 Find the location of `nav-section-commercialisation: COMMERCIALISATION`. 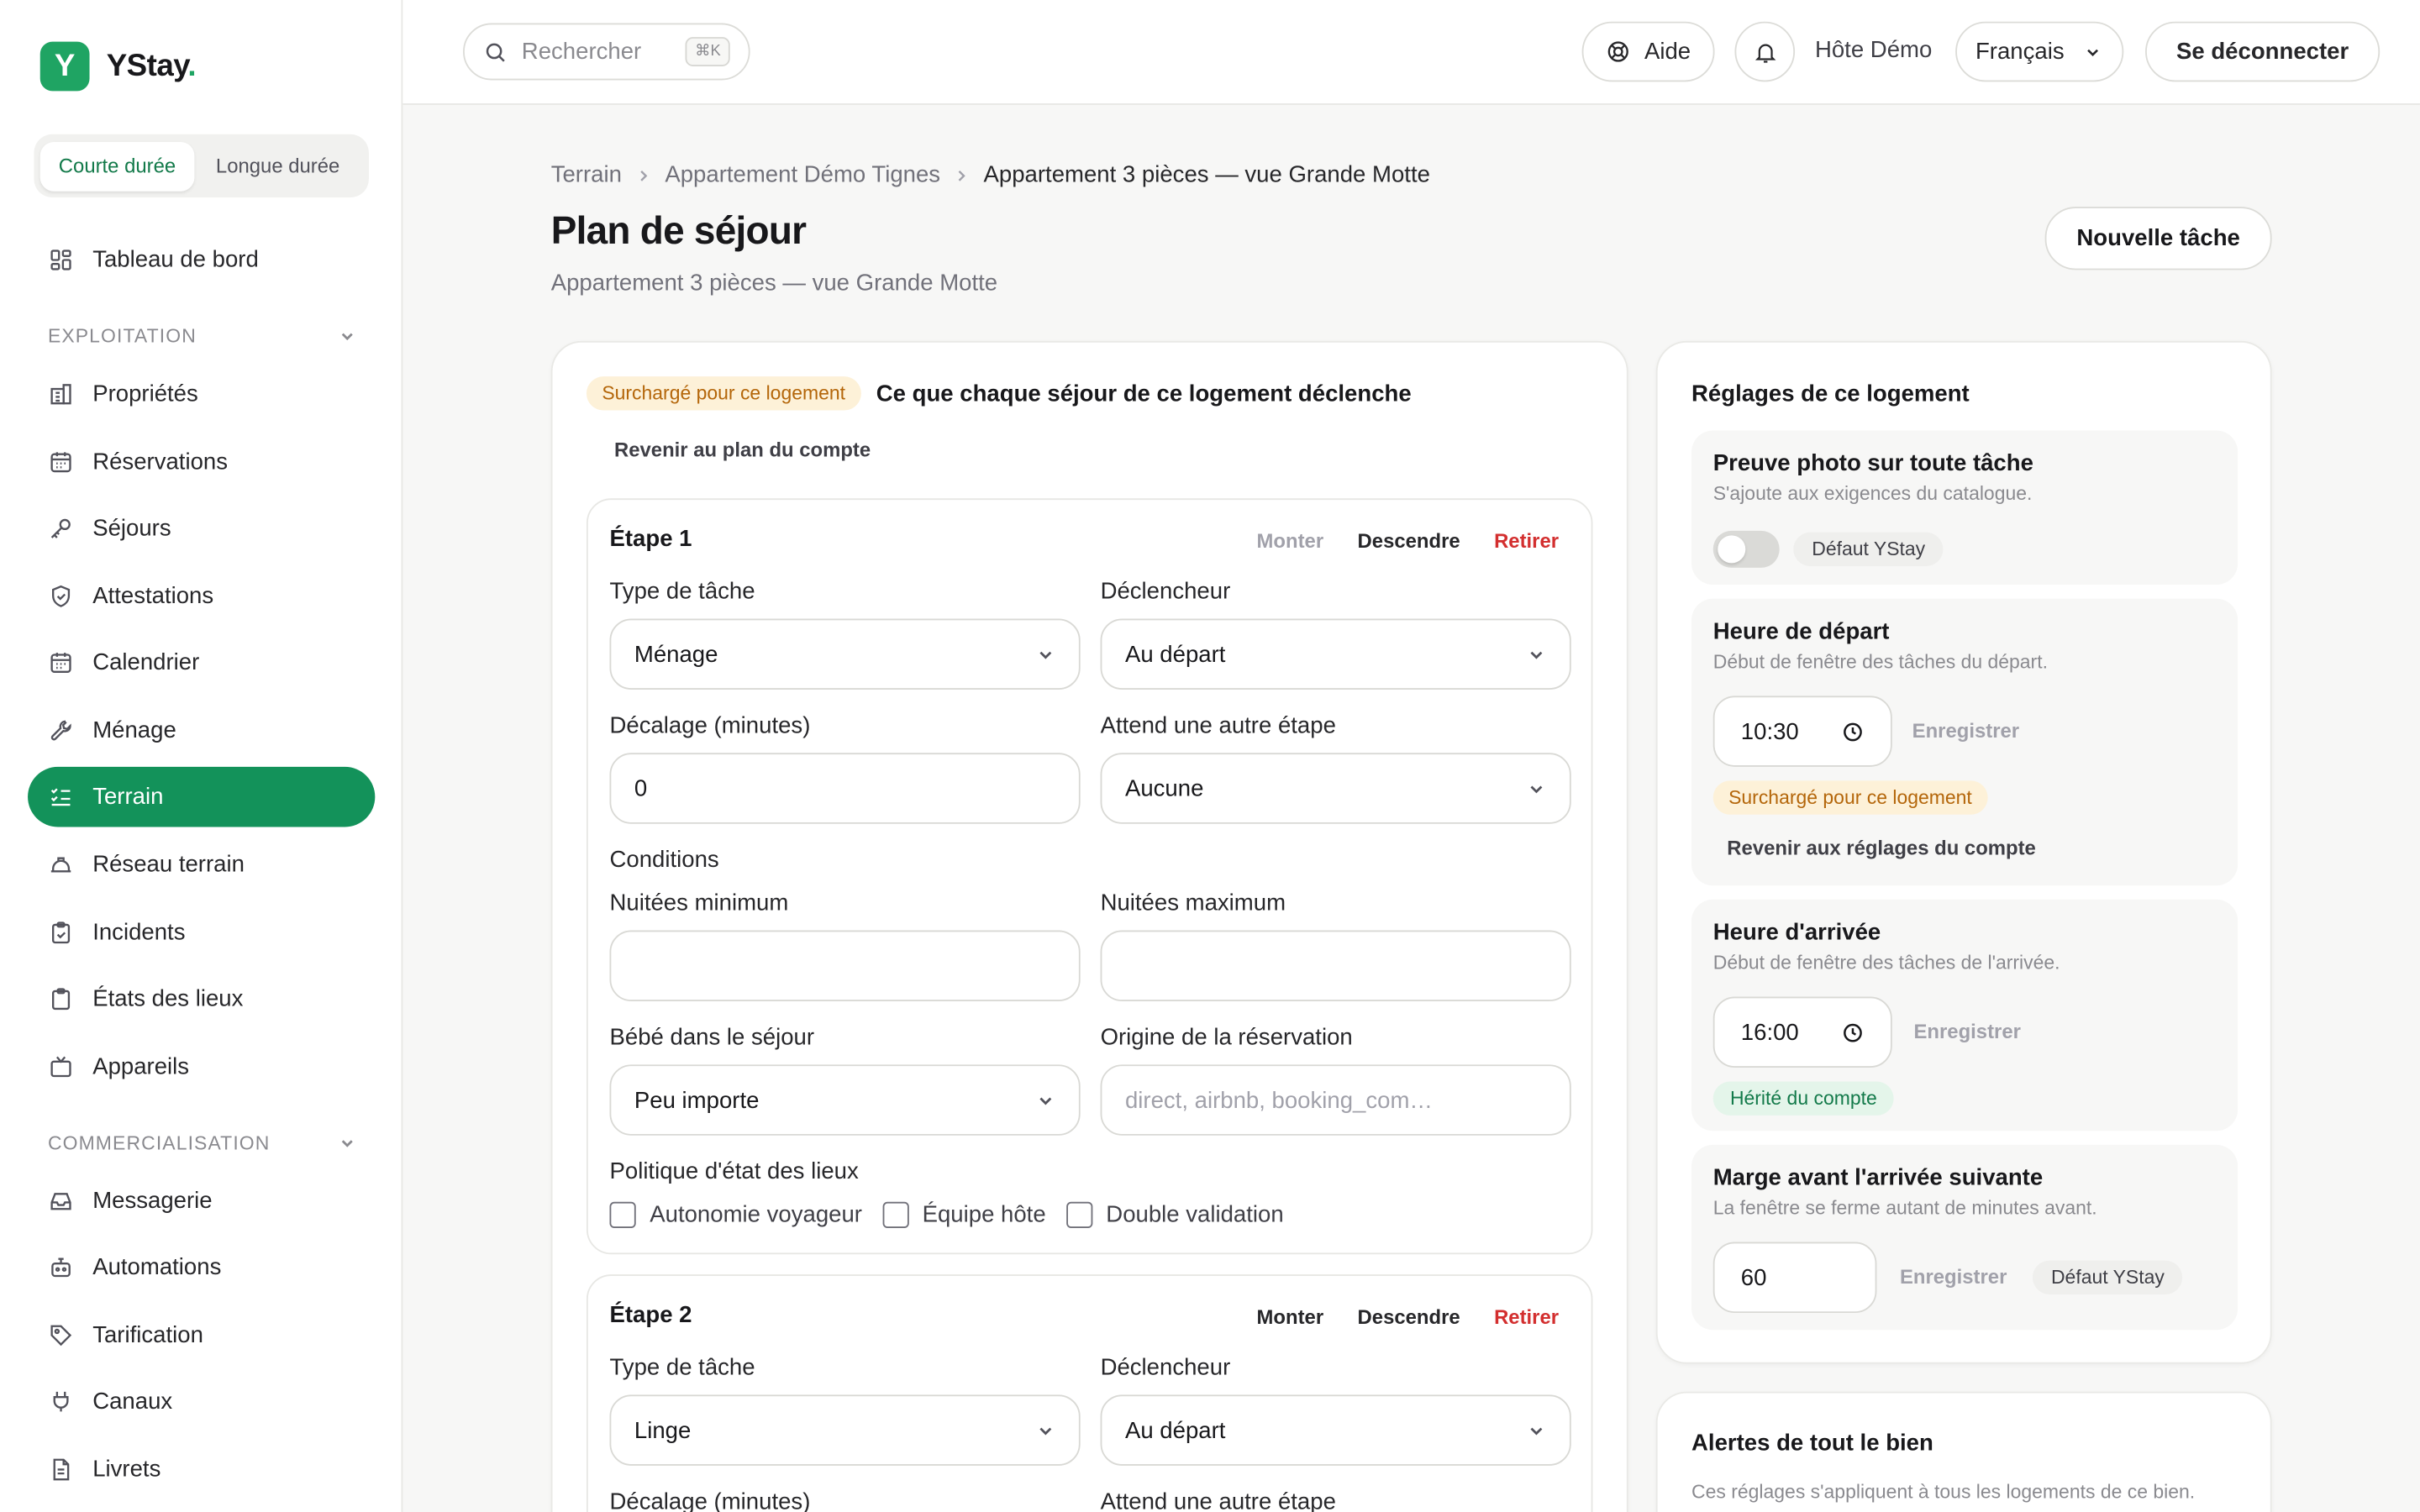

nav-section-commercialisation: COMMERCIALISATION is located at coordinates (202, 1143).